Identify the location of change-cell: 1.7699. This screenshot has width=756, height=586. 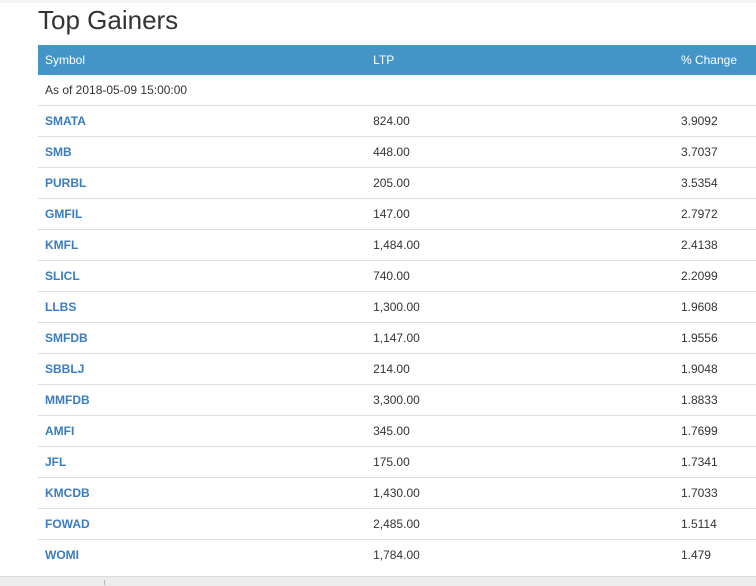
(714, 431).